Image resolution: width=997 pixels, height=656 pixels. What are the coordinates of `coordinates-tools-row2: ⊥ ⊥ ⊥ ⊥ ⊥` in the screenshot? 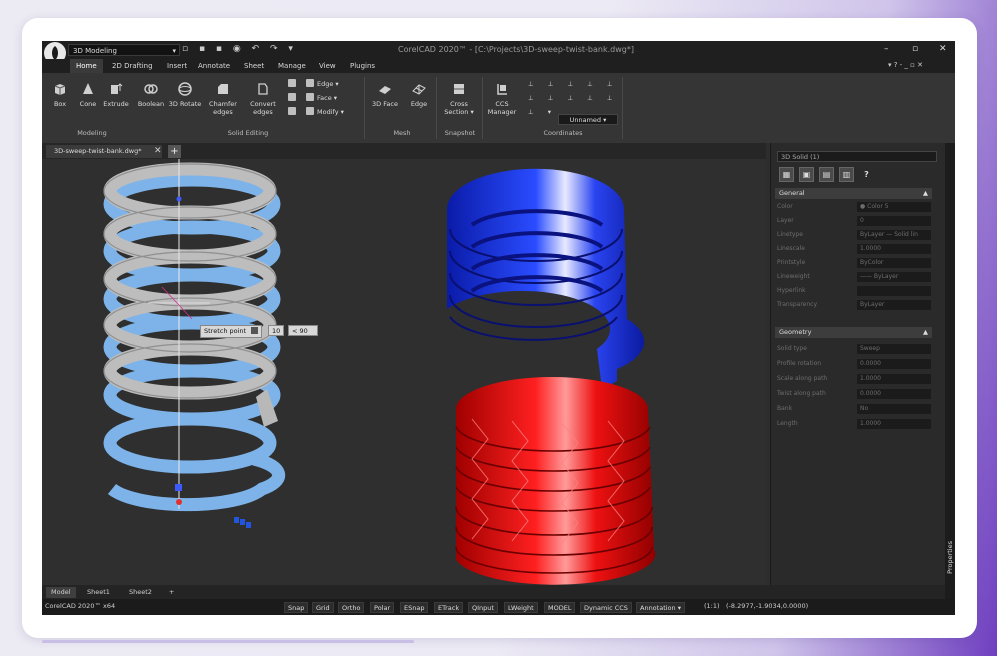 It's located at (573, 98).